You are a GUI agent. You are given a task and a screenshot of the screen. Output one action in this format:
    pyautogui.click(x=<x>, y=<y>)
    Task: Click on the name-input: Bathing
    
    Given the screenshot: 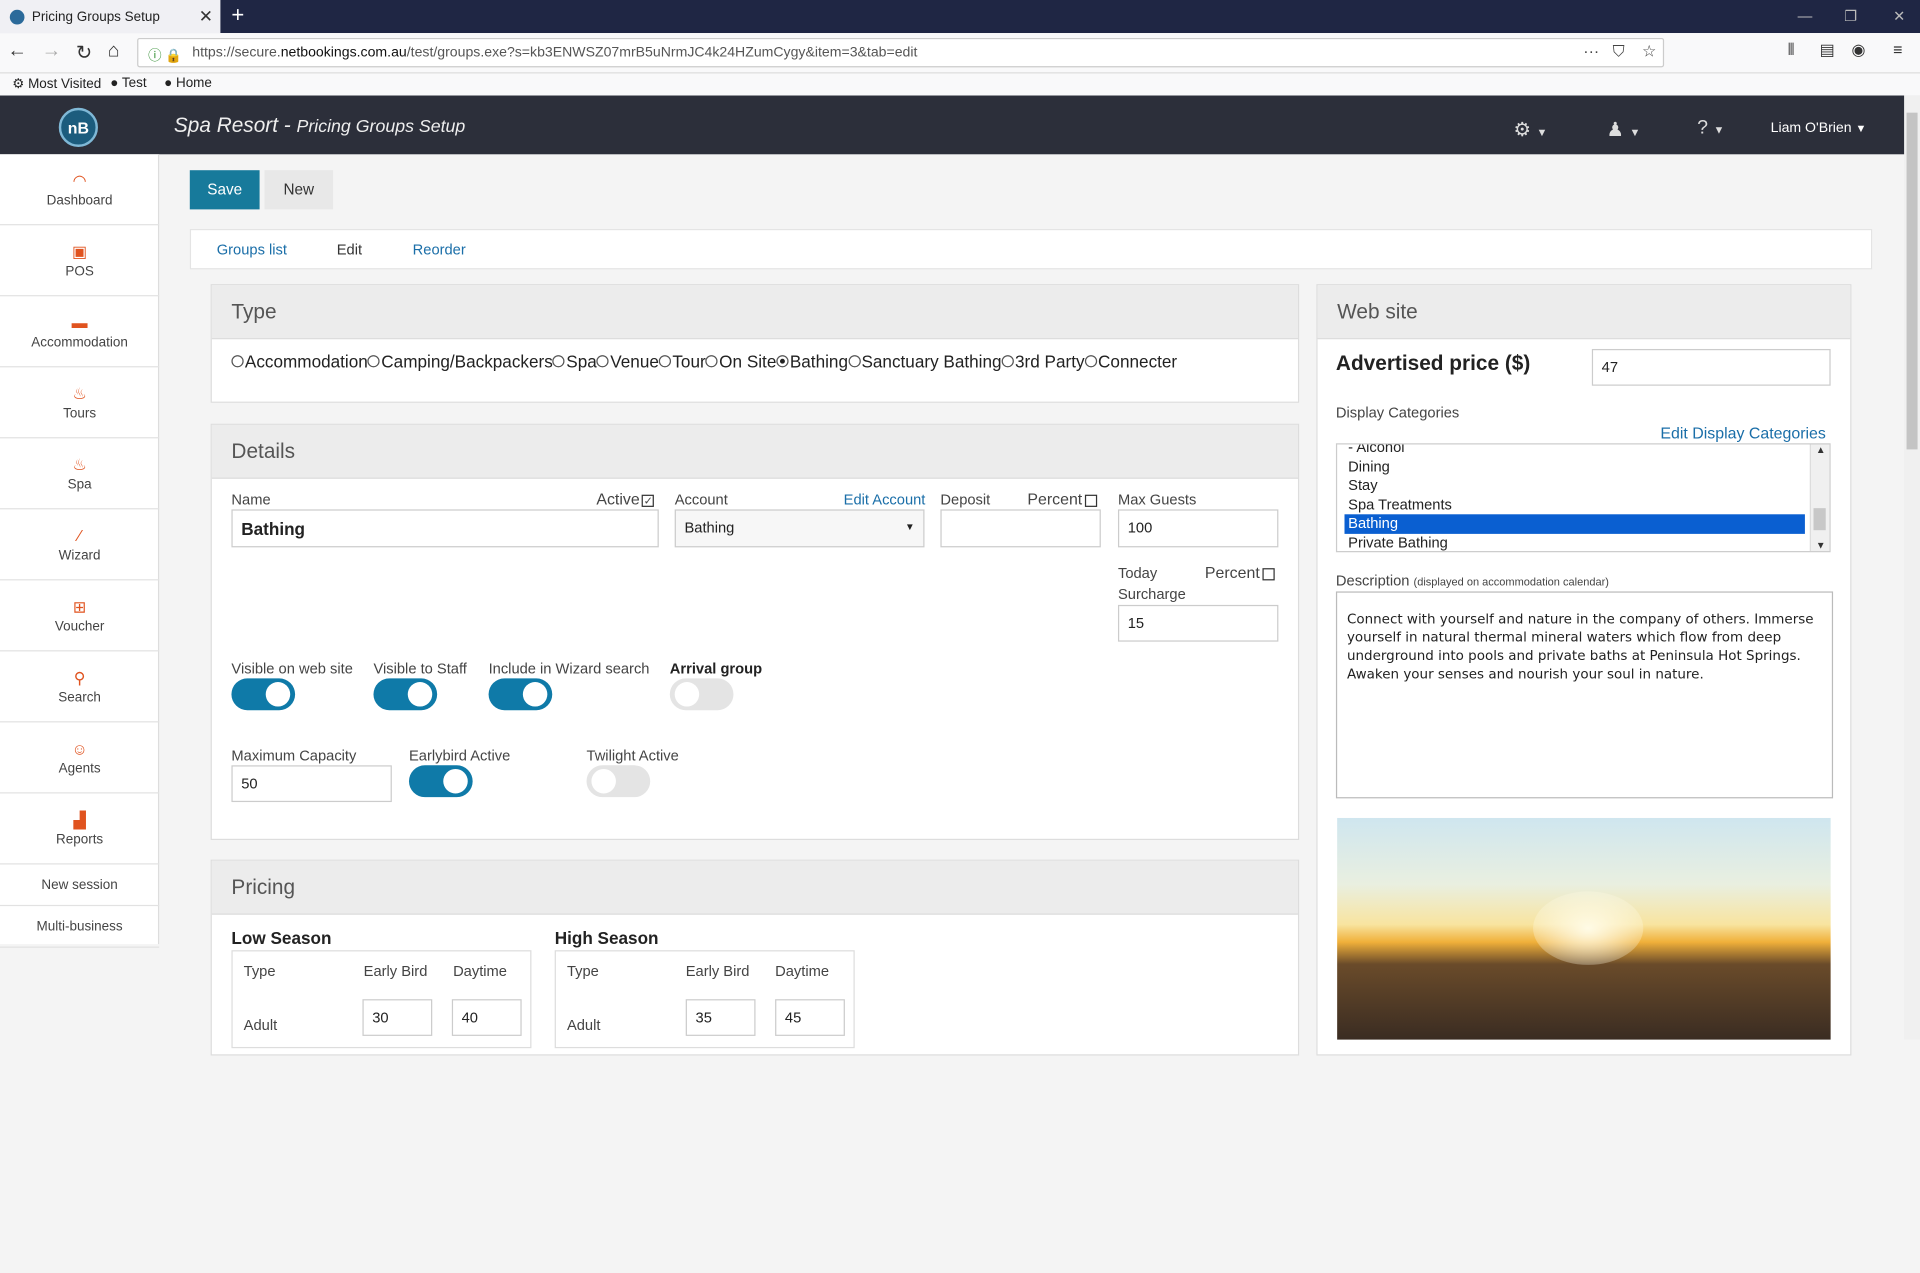 What is the action you would take?
    pyautogui.click(x=445, y=528)
    